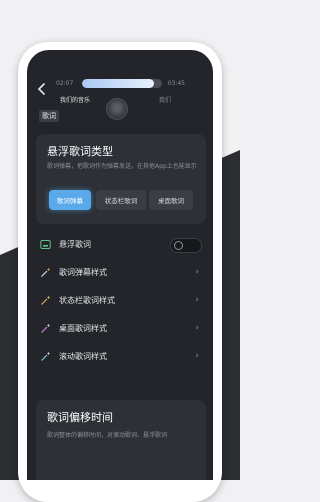 Image resolution: width=320 pixels, height=502 pixels. What do you see at coordinates (83, 272) in the screenshot?
I see `setting-label: 歌词弹幕样式` at bounding box center [83, 272].